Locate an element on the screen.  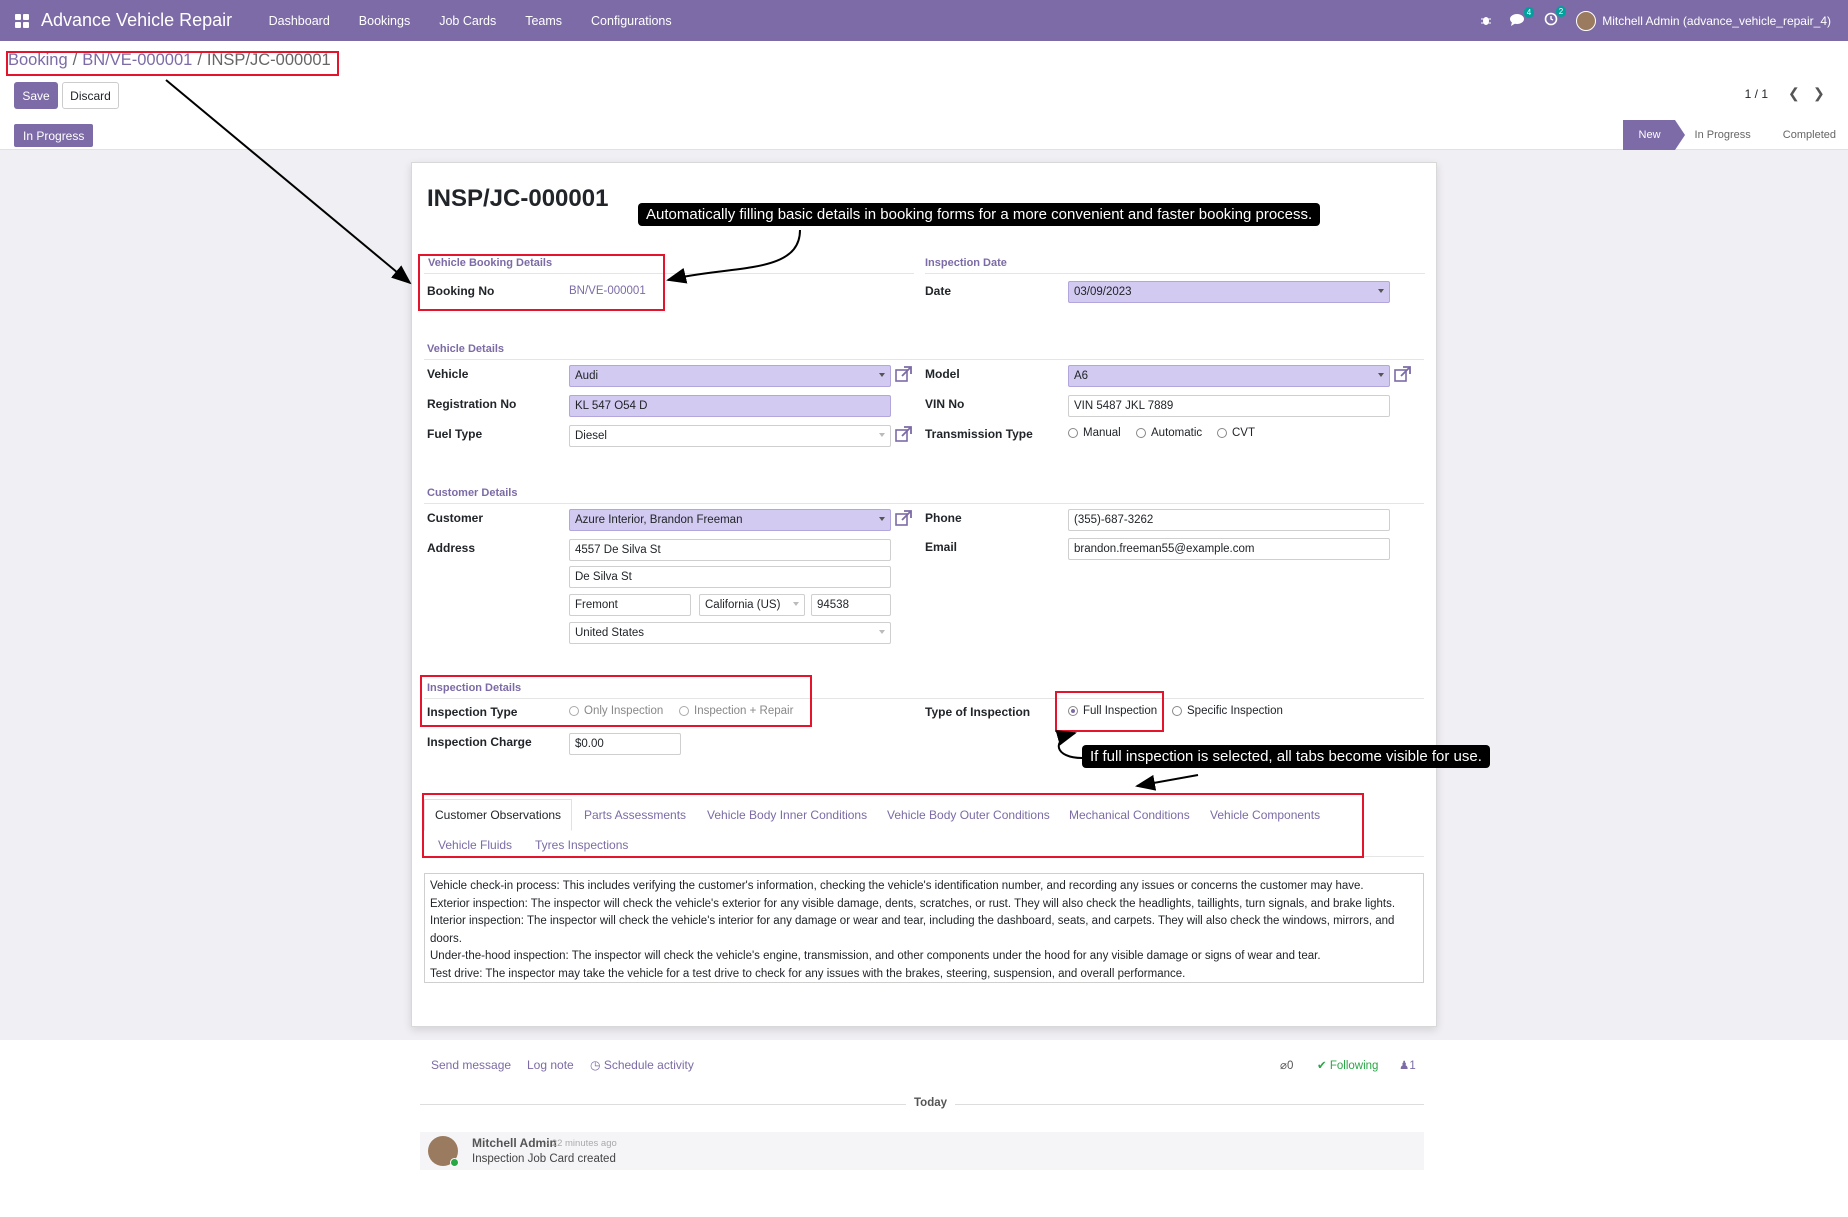
radio-label: Only Inspection is located at coordinates (624, 711).